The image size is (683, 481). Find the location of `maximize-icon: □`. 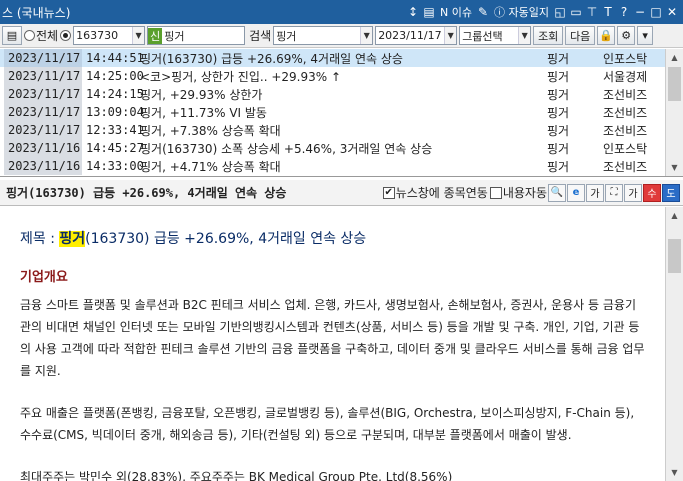

maximize-icon: □ is located at coordinates (656, 12).